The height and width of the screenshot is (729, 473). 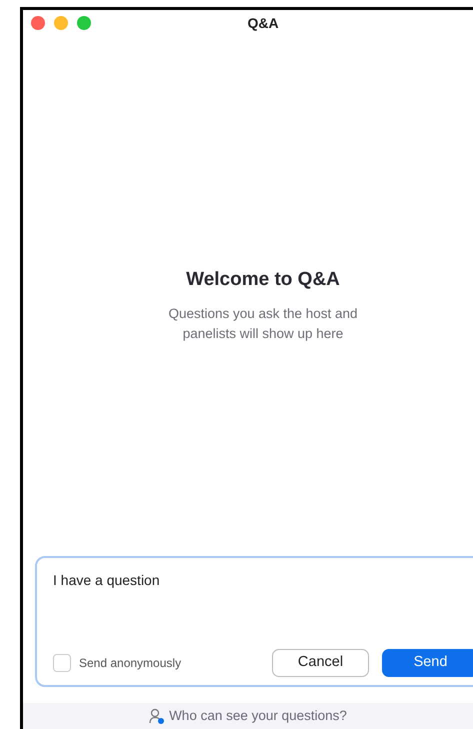 I want to click on send-button: Send, so click(x=427, y=663).